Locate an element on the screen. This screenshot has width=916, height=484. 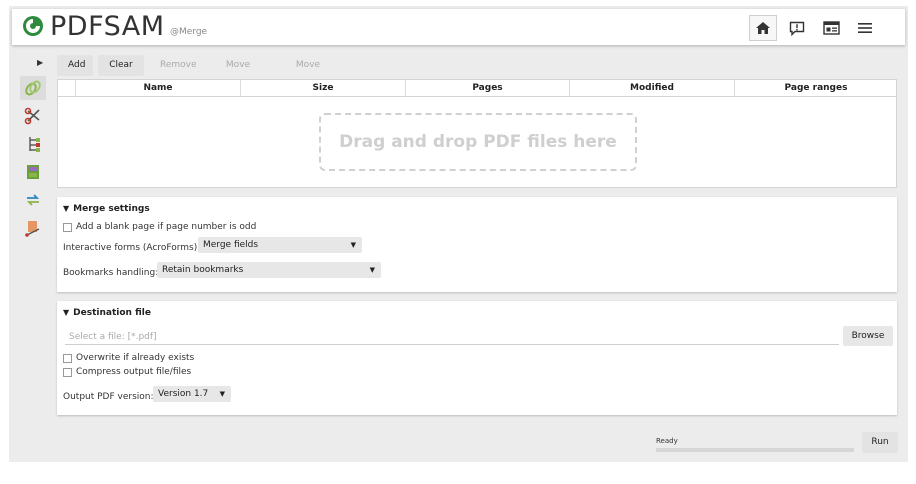
home-icon is located at coordinates (763, 28).